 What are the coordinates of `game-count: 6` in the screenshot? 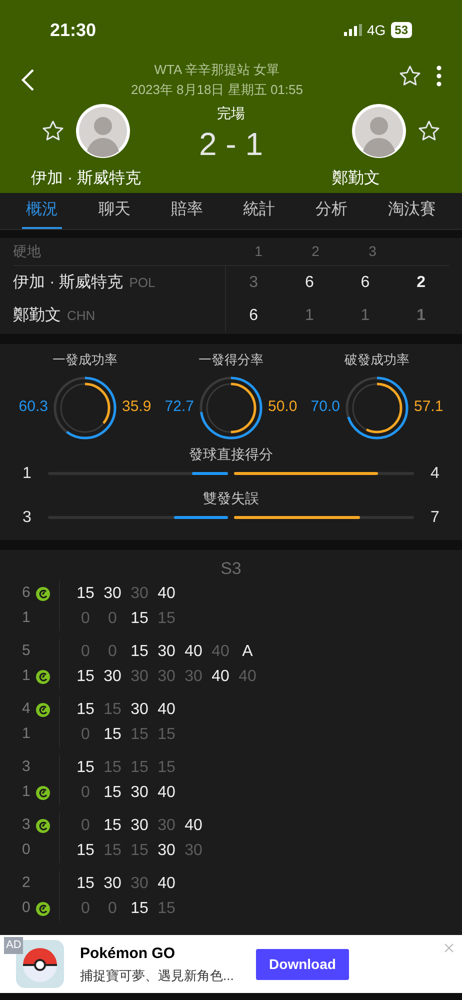 It's located at (27, 593).